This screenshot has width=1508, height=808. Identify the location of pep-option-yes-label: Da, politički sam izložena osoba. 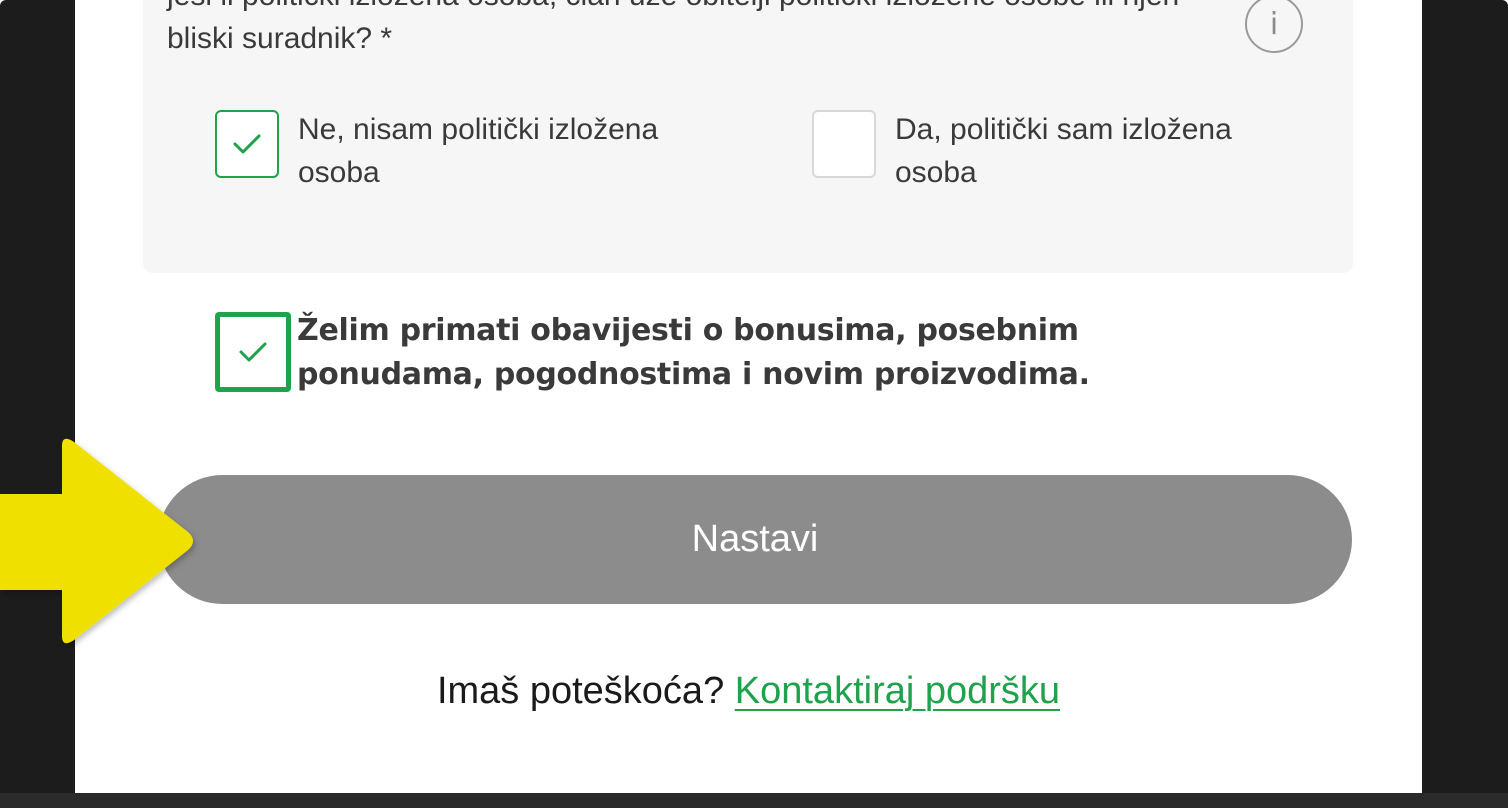
(1100, 151).